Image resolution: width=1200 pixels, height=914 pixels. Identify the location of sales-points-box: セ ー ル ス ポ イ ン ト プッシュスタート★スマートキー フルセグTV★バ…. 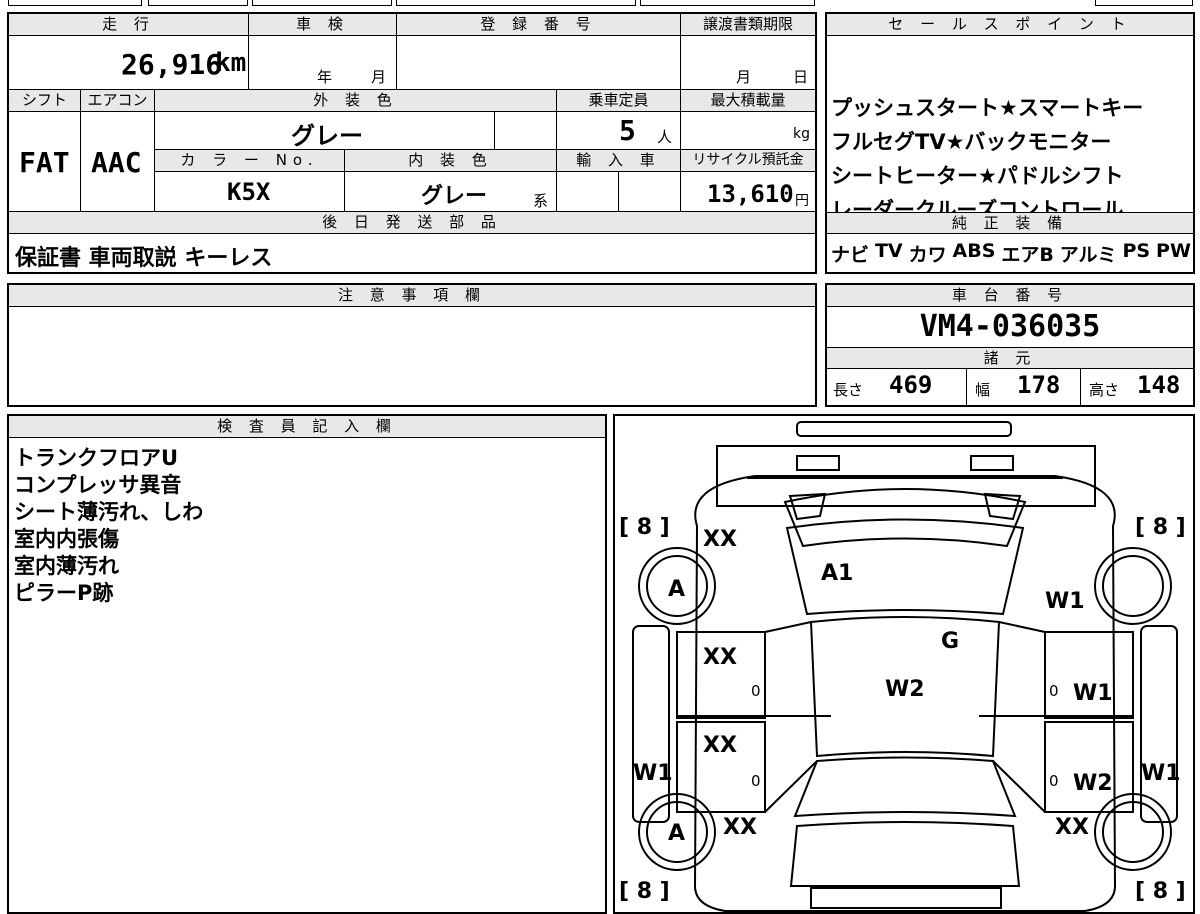
(1010, 143).